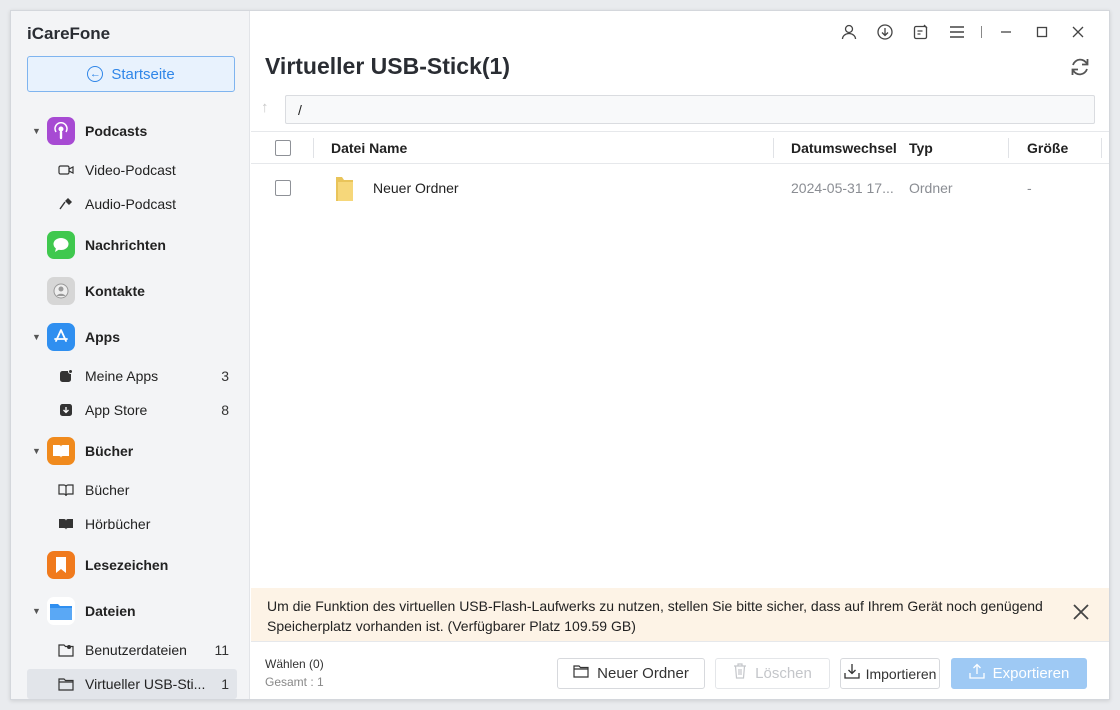 This screenshot has width=1120, height=710. Describe the element at coordinates (1081, 613) in the screenshot. I see `close-icon` at that location.